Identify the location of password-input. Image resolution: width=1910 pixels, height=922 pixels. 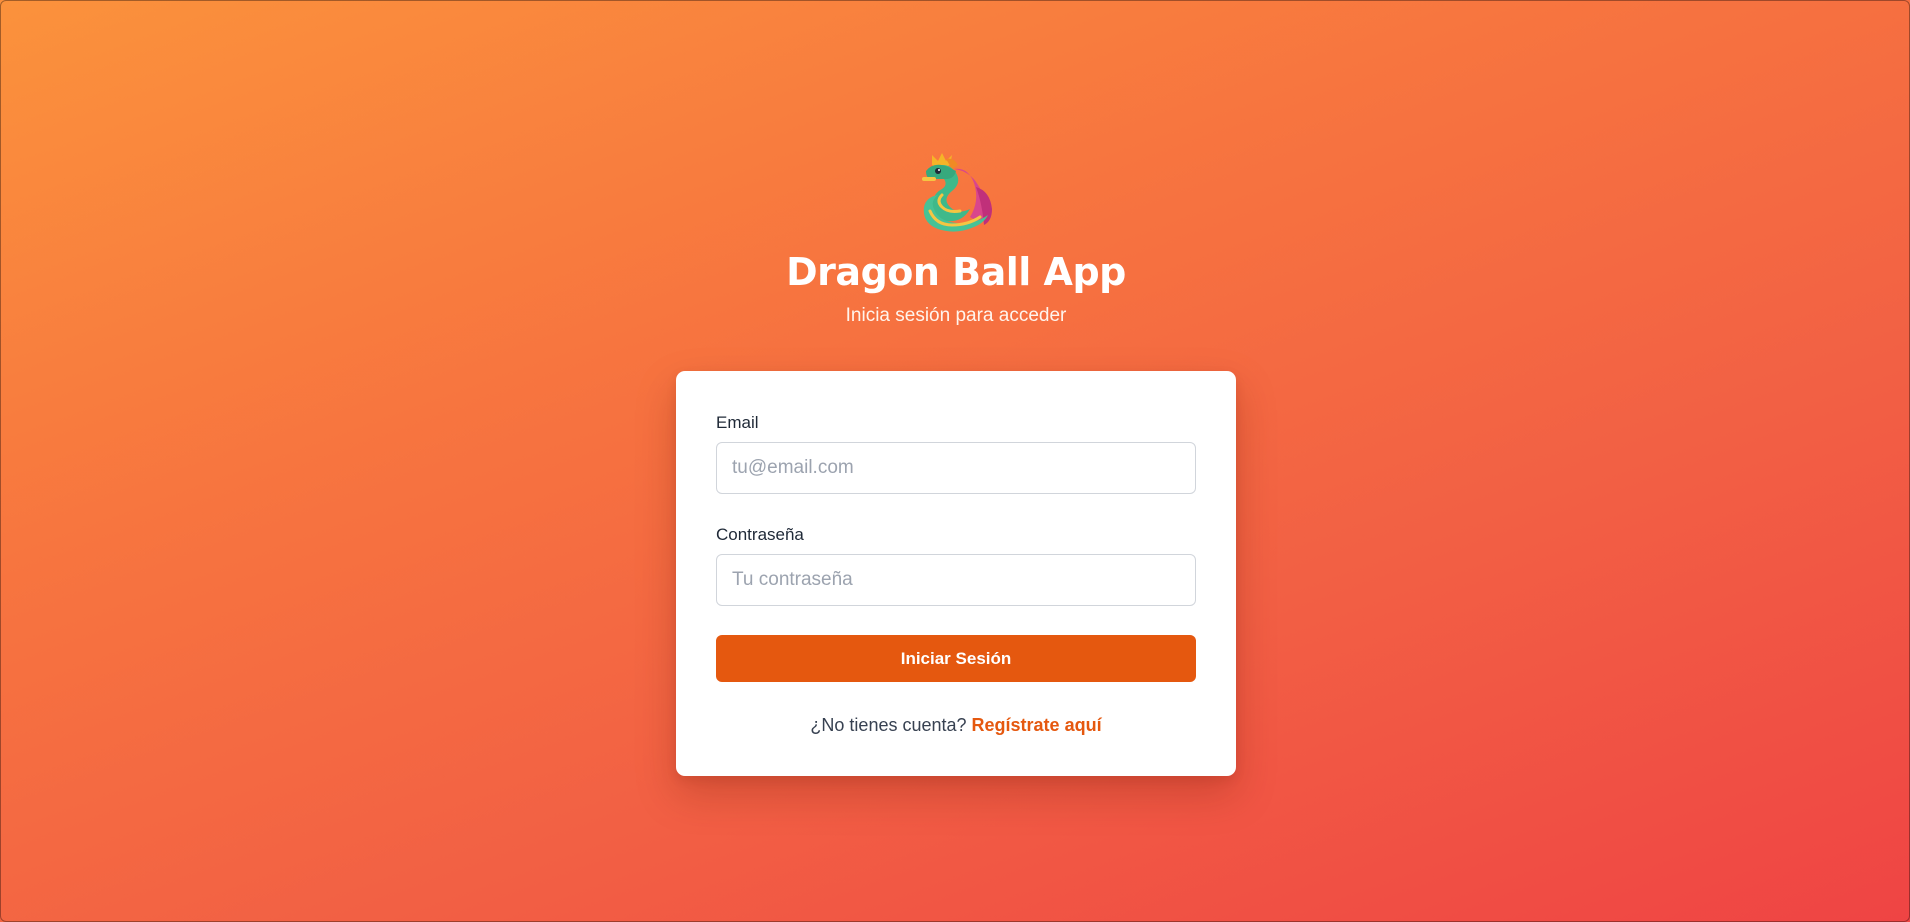
(956, 580).